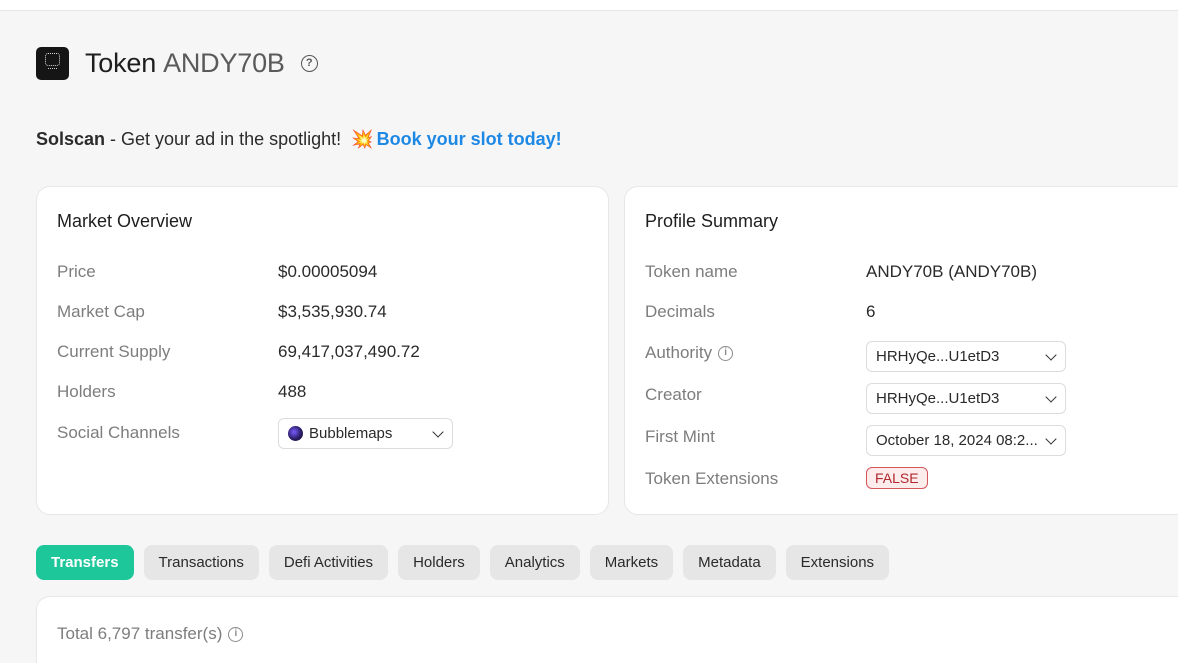  I want to click on page-header: Token ANDY70B ?, so click(177, 63).